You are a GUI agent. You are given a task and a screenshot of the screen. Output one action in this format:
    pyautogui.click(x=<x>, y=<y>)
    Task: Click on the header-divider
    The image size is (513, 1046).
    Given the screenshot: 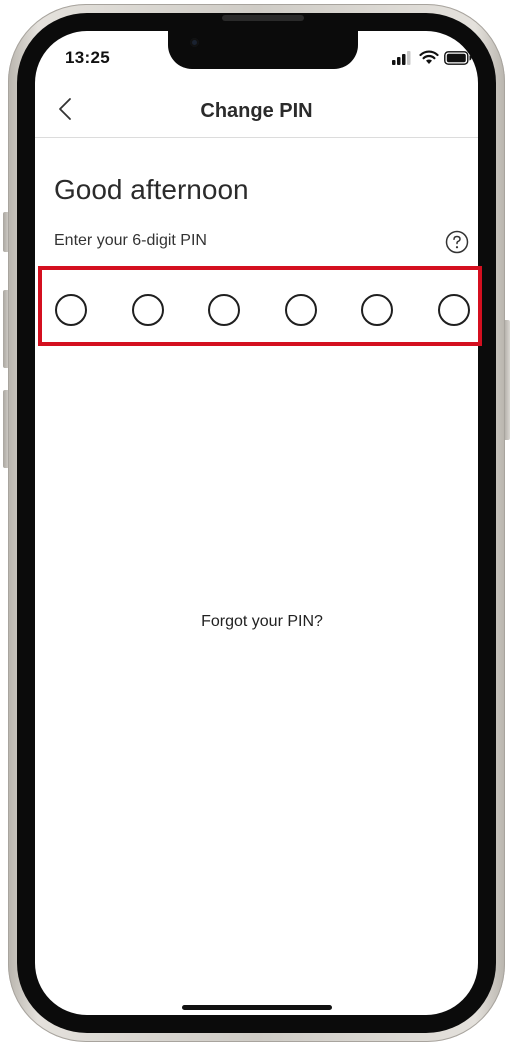 What is the action you would take?
    pyautogui.click(x=256, y=137)
    